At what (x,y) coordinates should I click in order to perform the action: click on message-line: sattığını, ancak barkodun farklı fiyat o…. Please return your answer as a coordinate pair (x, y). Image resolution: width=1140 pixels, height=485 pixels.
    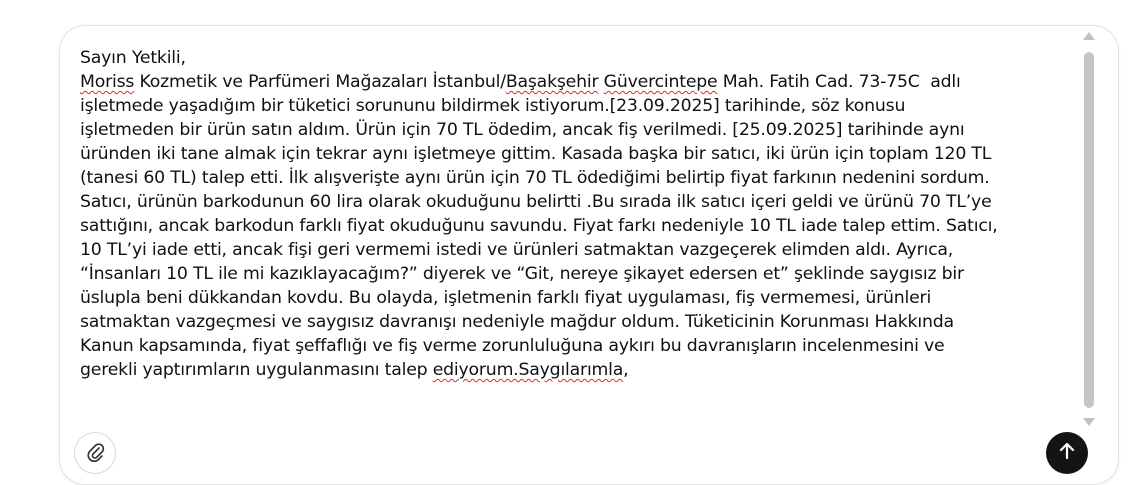
    Looking at the image, I should click on (575, 226).